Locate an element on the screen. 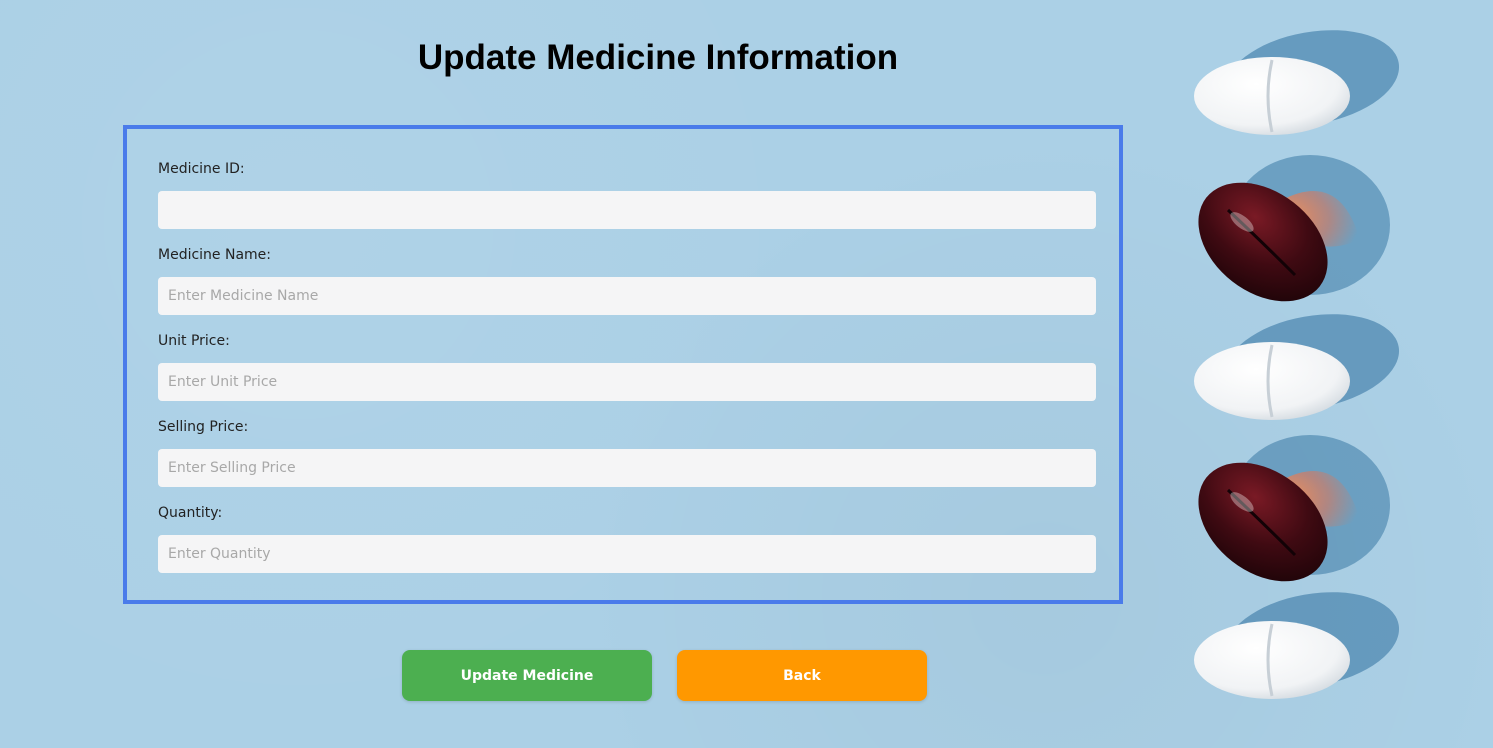 The width and height of the screenshot is (1493, 748). pills-decoration-image is located at coordinates (1297, 364).